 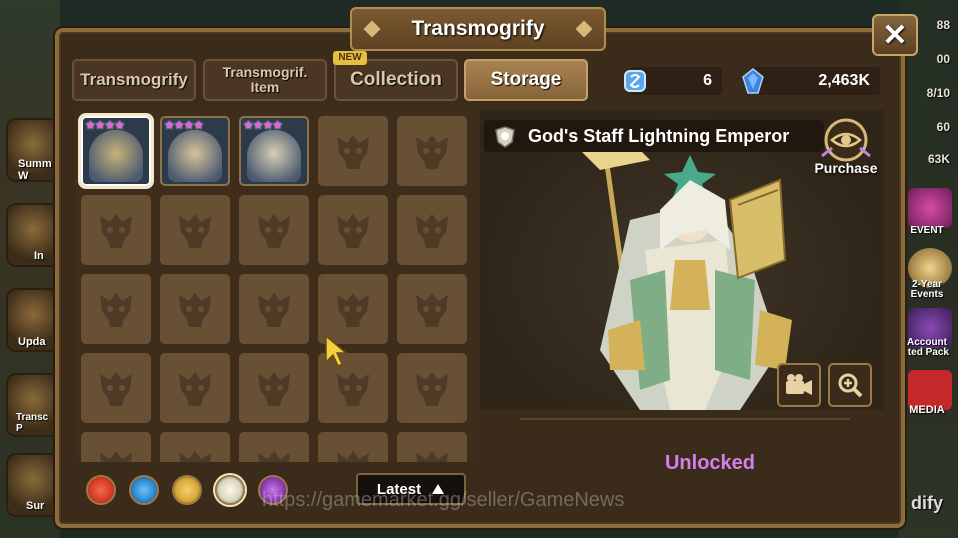 I want to click on crystal-icon, so click(x=753, y=81).